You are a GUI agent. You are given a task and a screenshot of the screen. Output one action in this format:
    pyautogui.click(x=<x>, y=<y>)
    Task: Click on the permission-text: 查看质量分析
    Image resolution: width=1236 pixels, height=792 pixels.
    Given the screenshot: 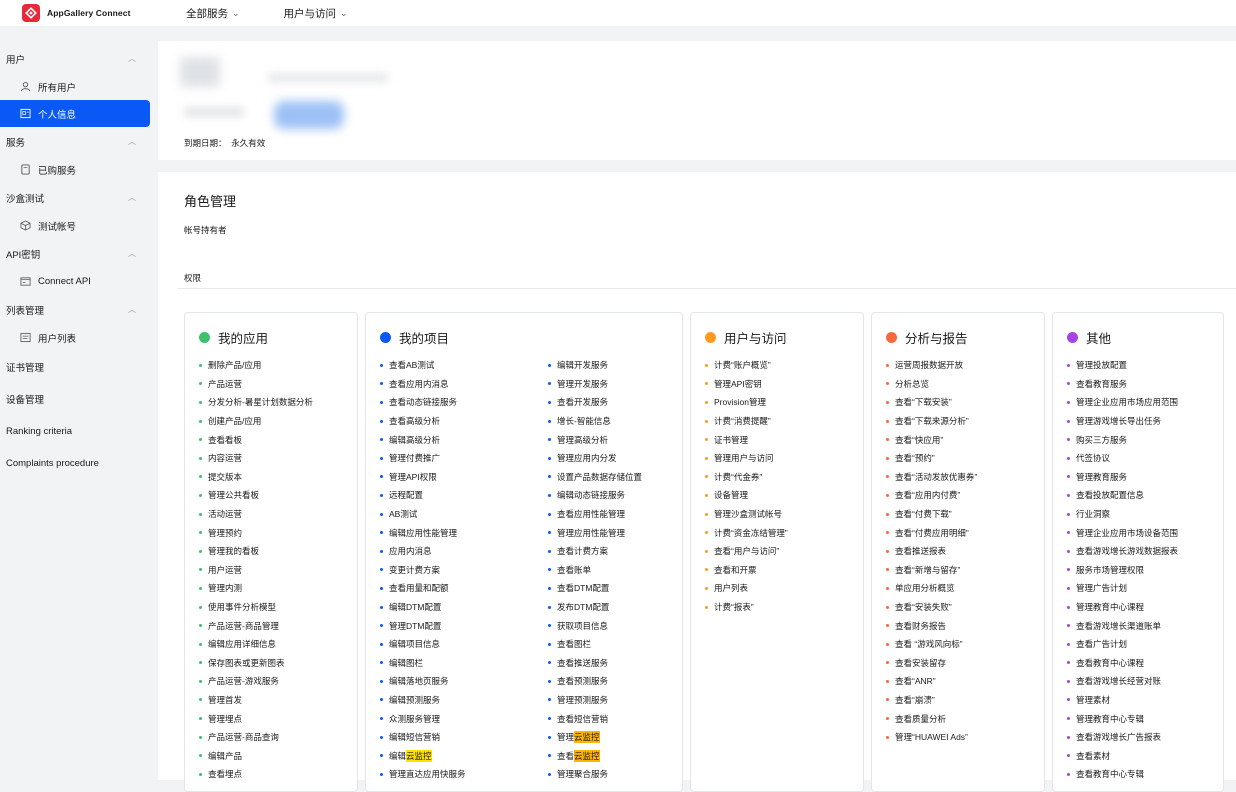 What is the action you would take?
    pyautogui.click(x=921, y=718)
    